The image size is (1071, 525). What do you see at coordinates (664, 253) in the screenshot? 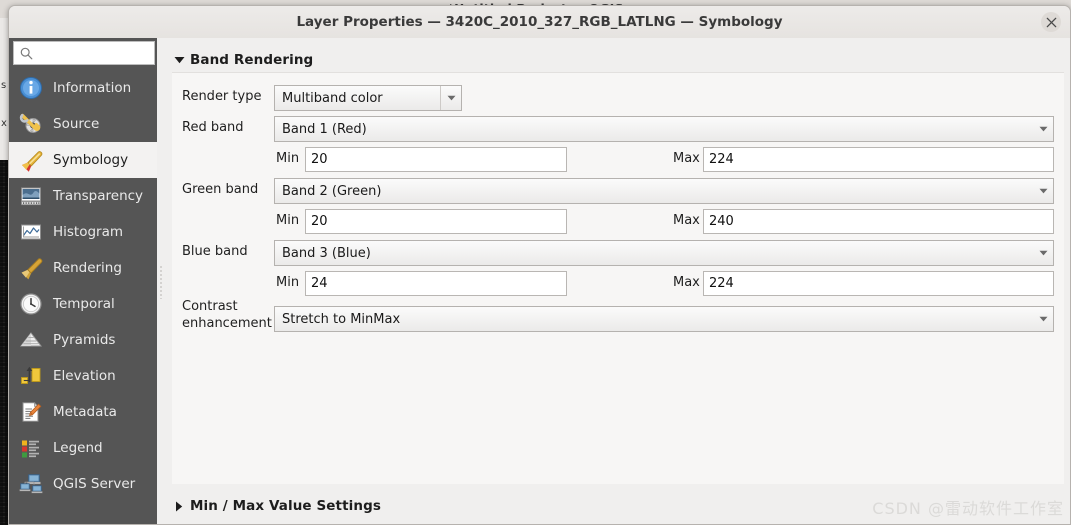
I see `blue-band-combo: Band 3 (Blue)` at bounding box center [664, 253].